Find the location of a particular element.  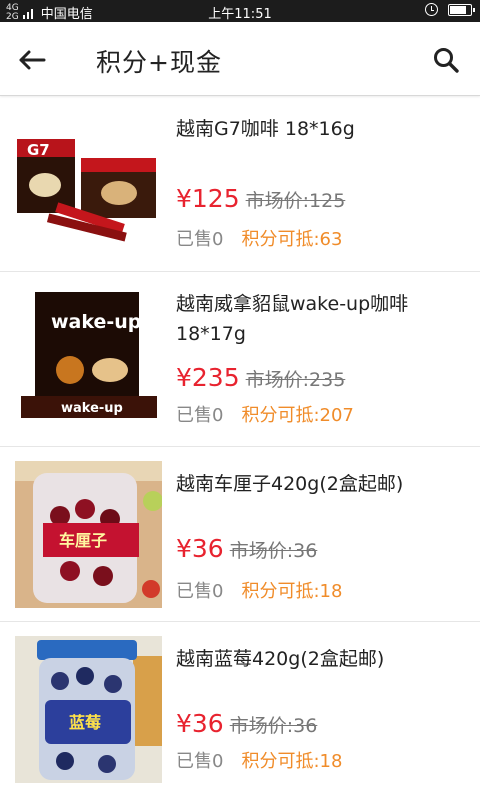

product-image-g7-coffee: G7 is located at coordinates (88, 186).